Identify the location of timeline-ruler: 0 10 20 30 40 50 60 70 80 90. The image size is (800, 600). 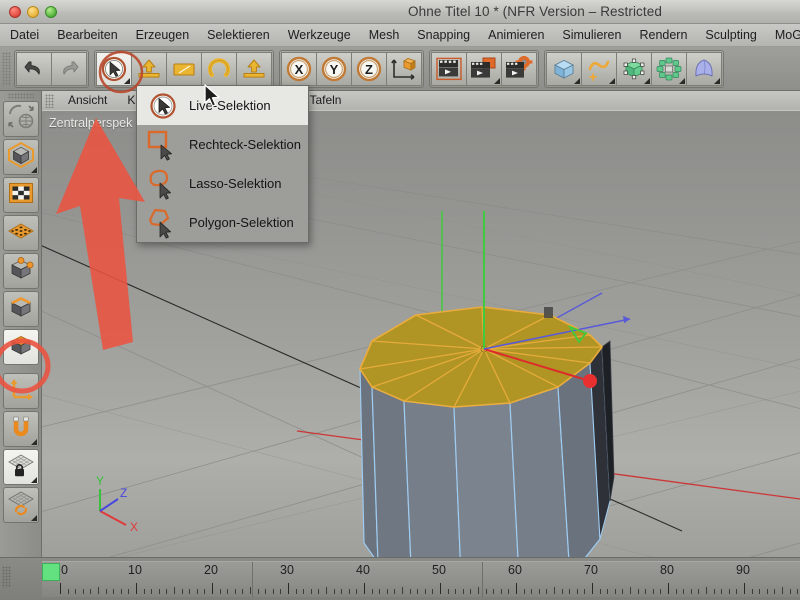
(421, 579).